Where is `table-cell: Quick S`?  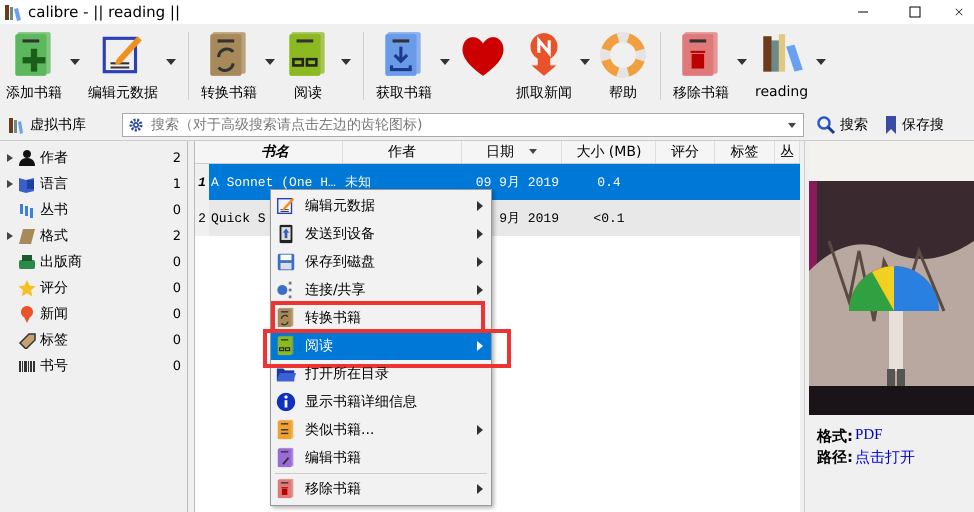
table-cell: Quick S is located at coordinates (238, 218).